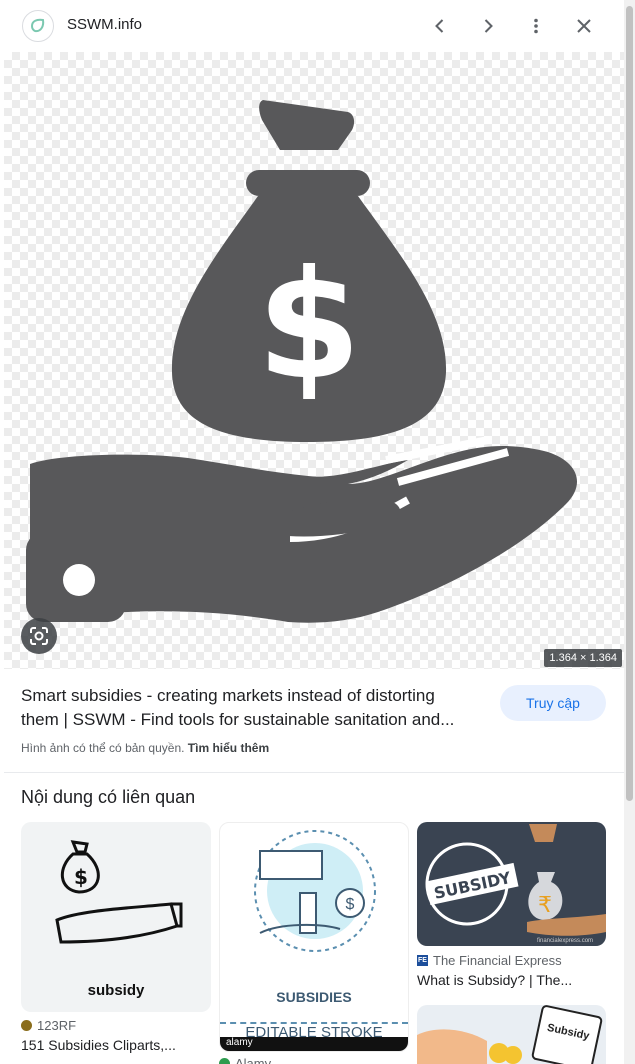  I want to click on more-vert-icon, so click(536, 26).